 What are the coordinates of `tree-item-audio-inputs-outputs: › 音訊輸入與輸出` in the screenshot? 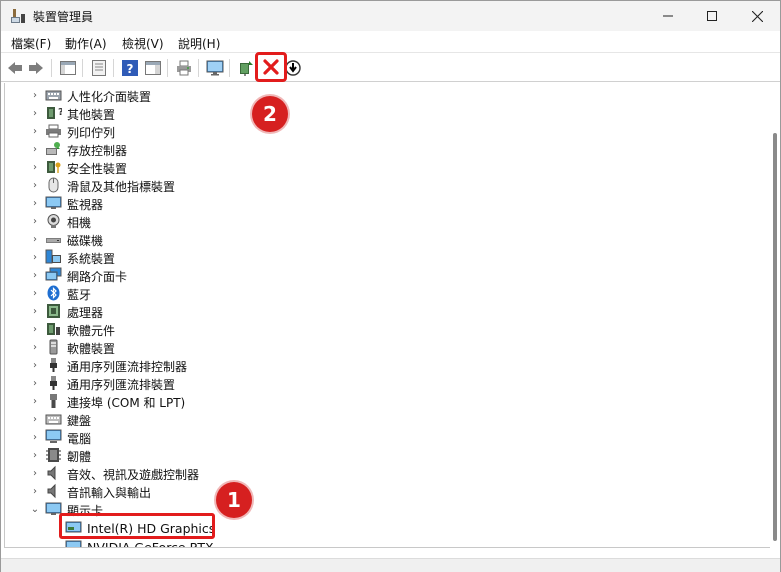 It's located at (387, 491).